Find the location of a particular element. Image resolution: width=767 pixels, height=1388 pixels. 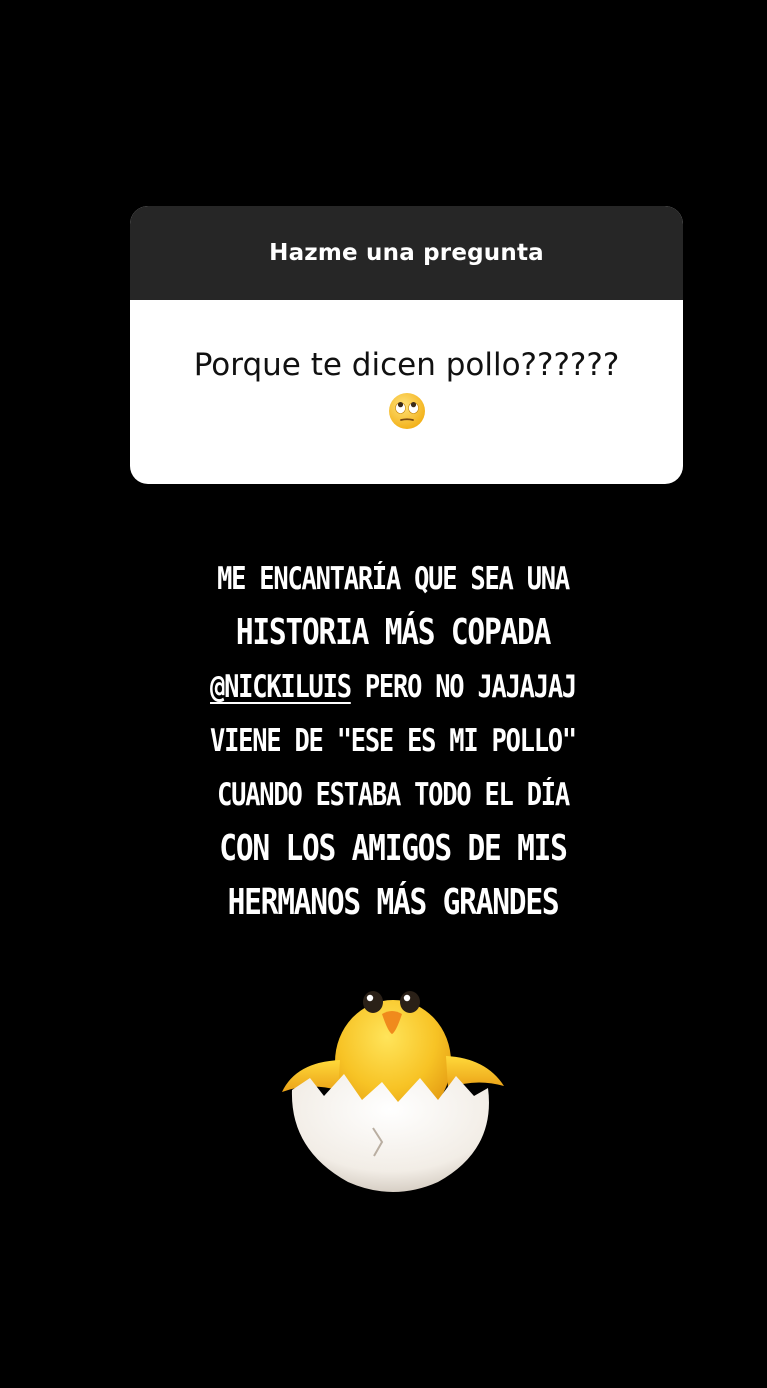

question-sticker-title: Hazme una pregunta is located at coordinates (406, 253).